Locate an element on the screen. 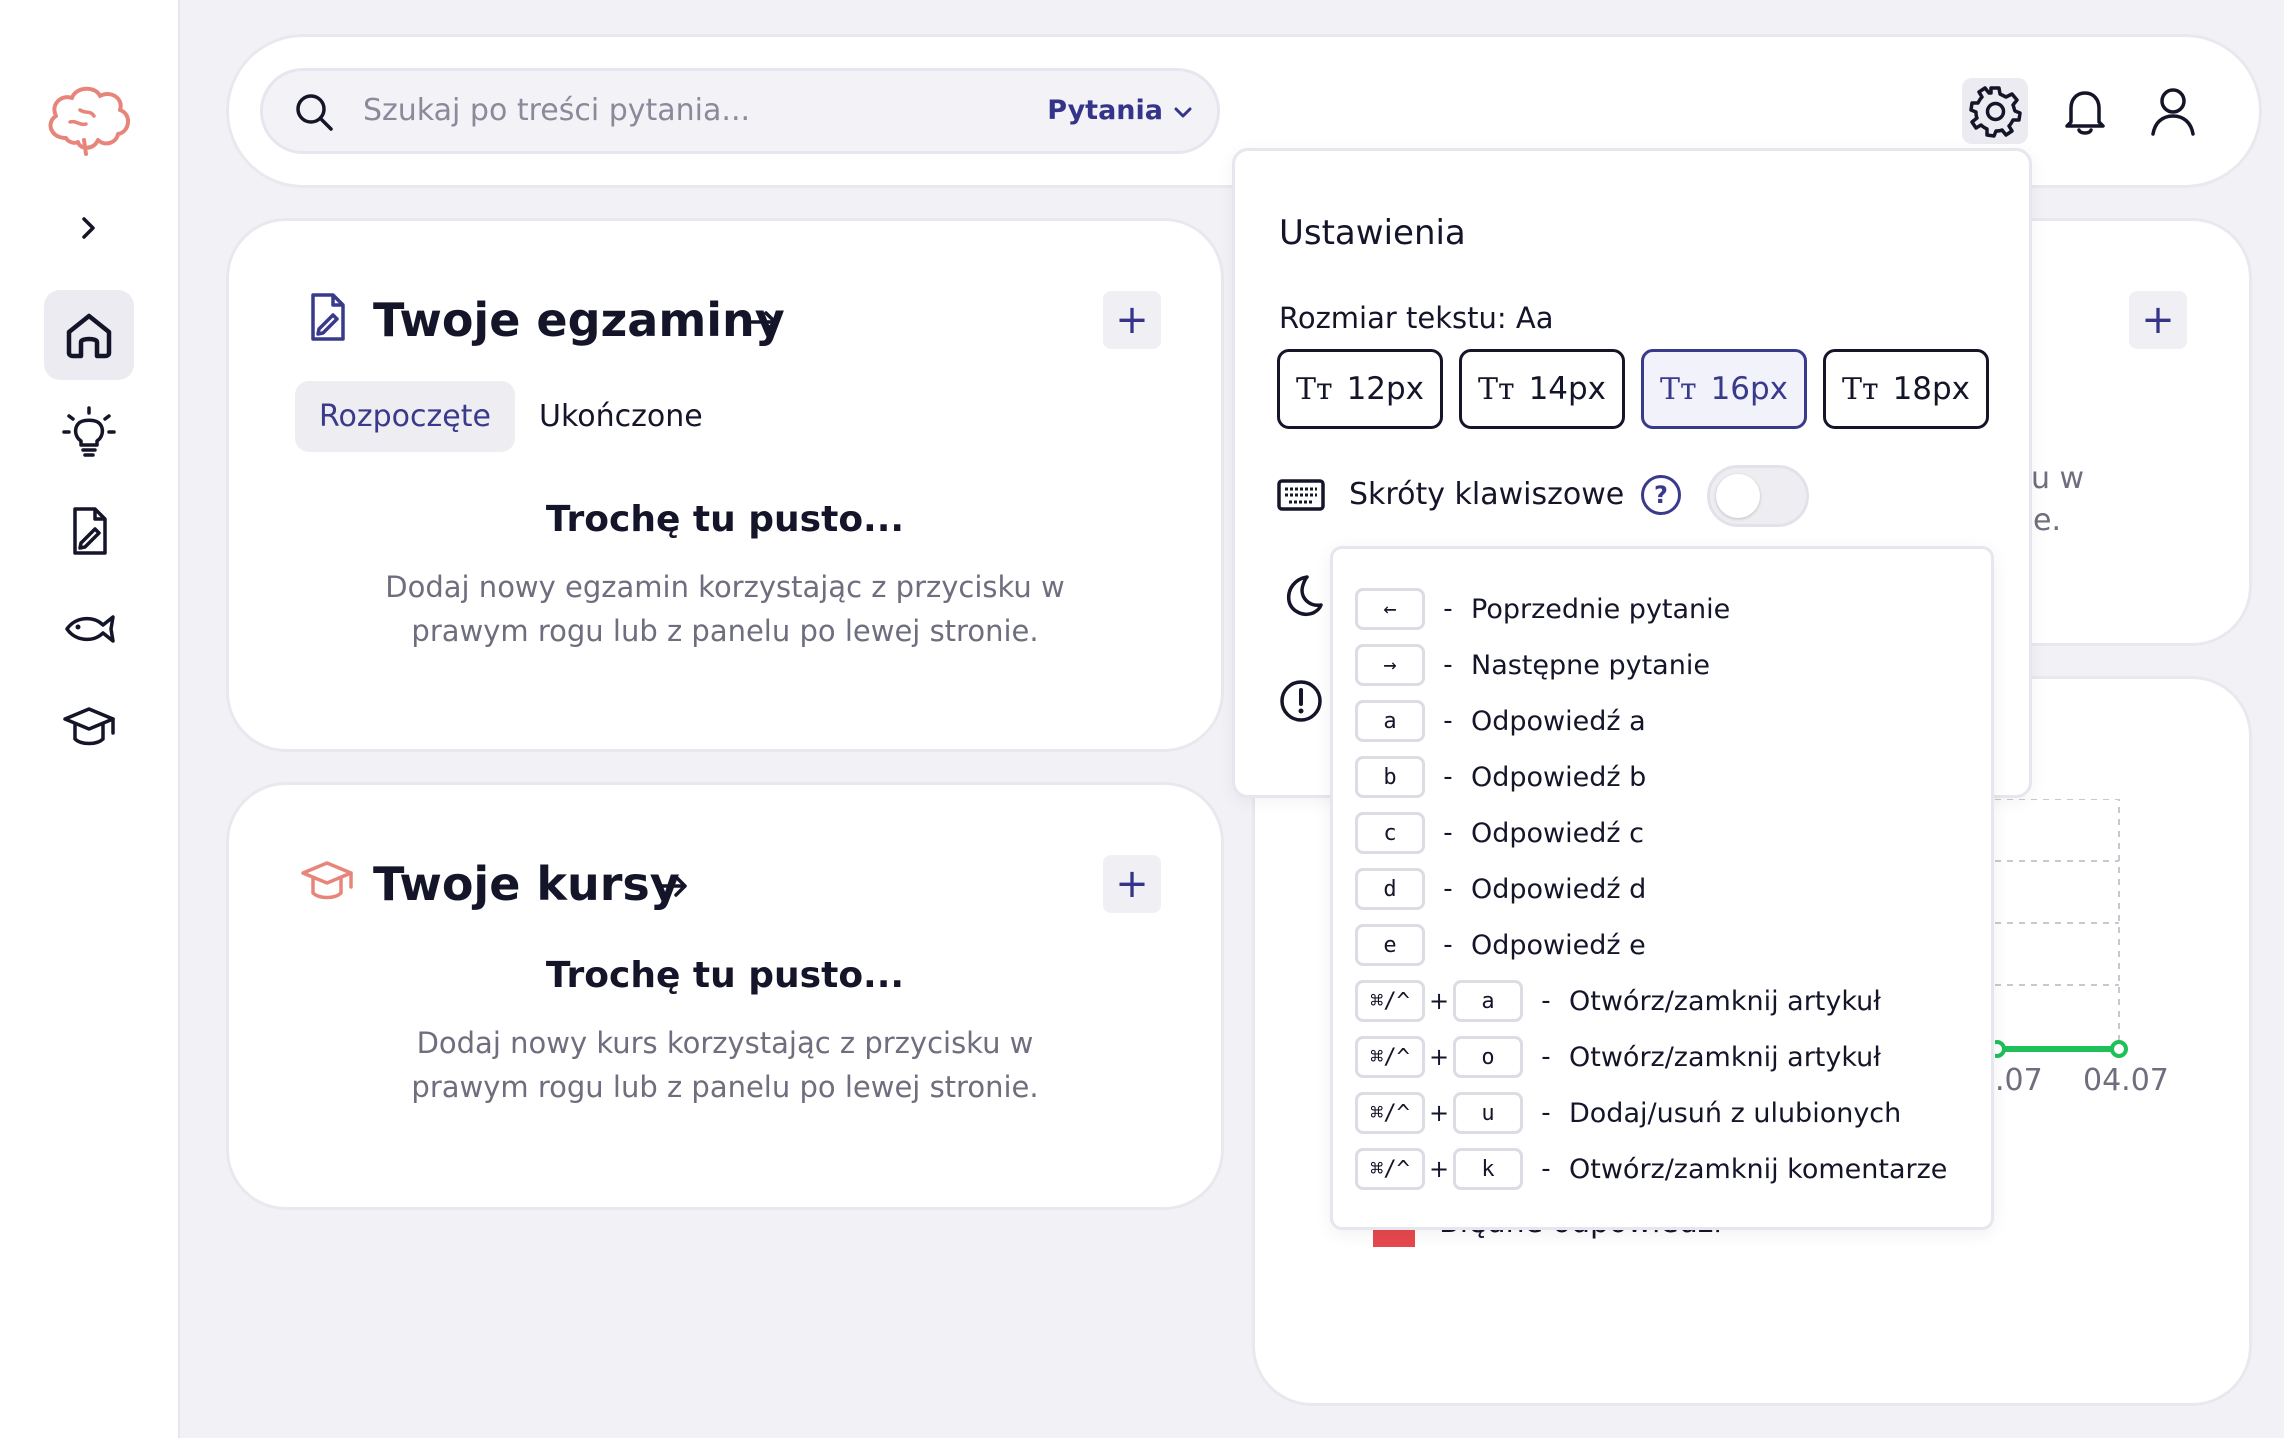  shortcut-key: c is located at coordinates (1390, 833).